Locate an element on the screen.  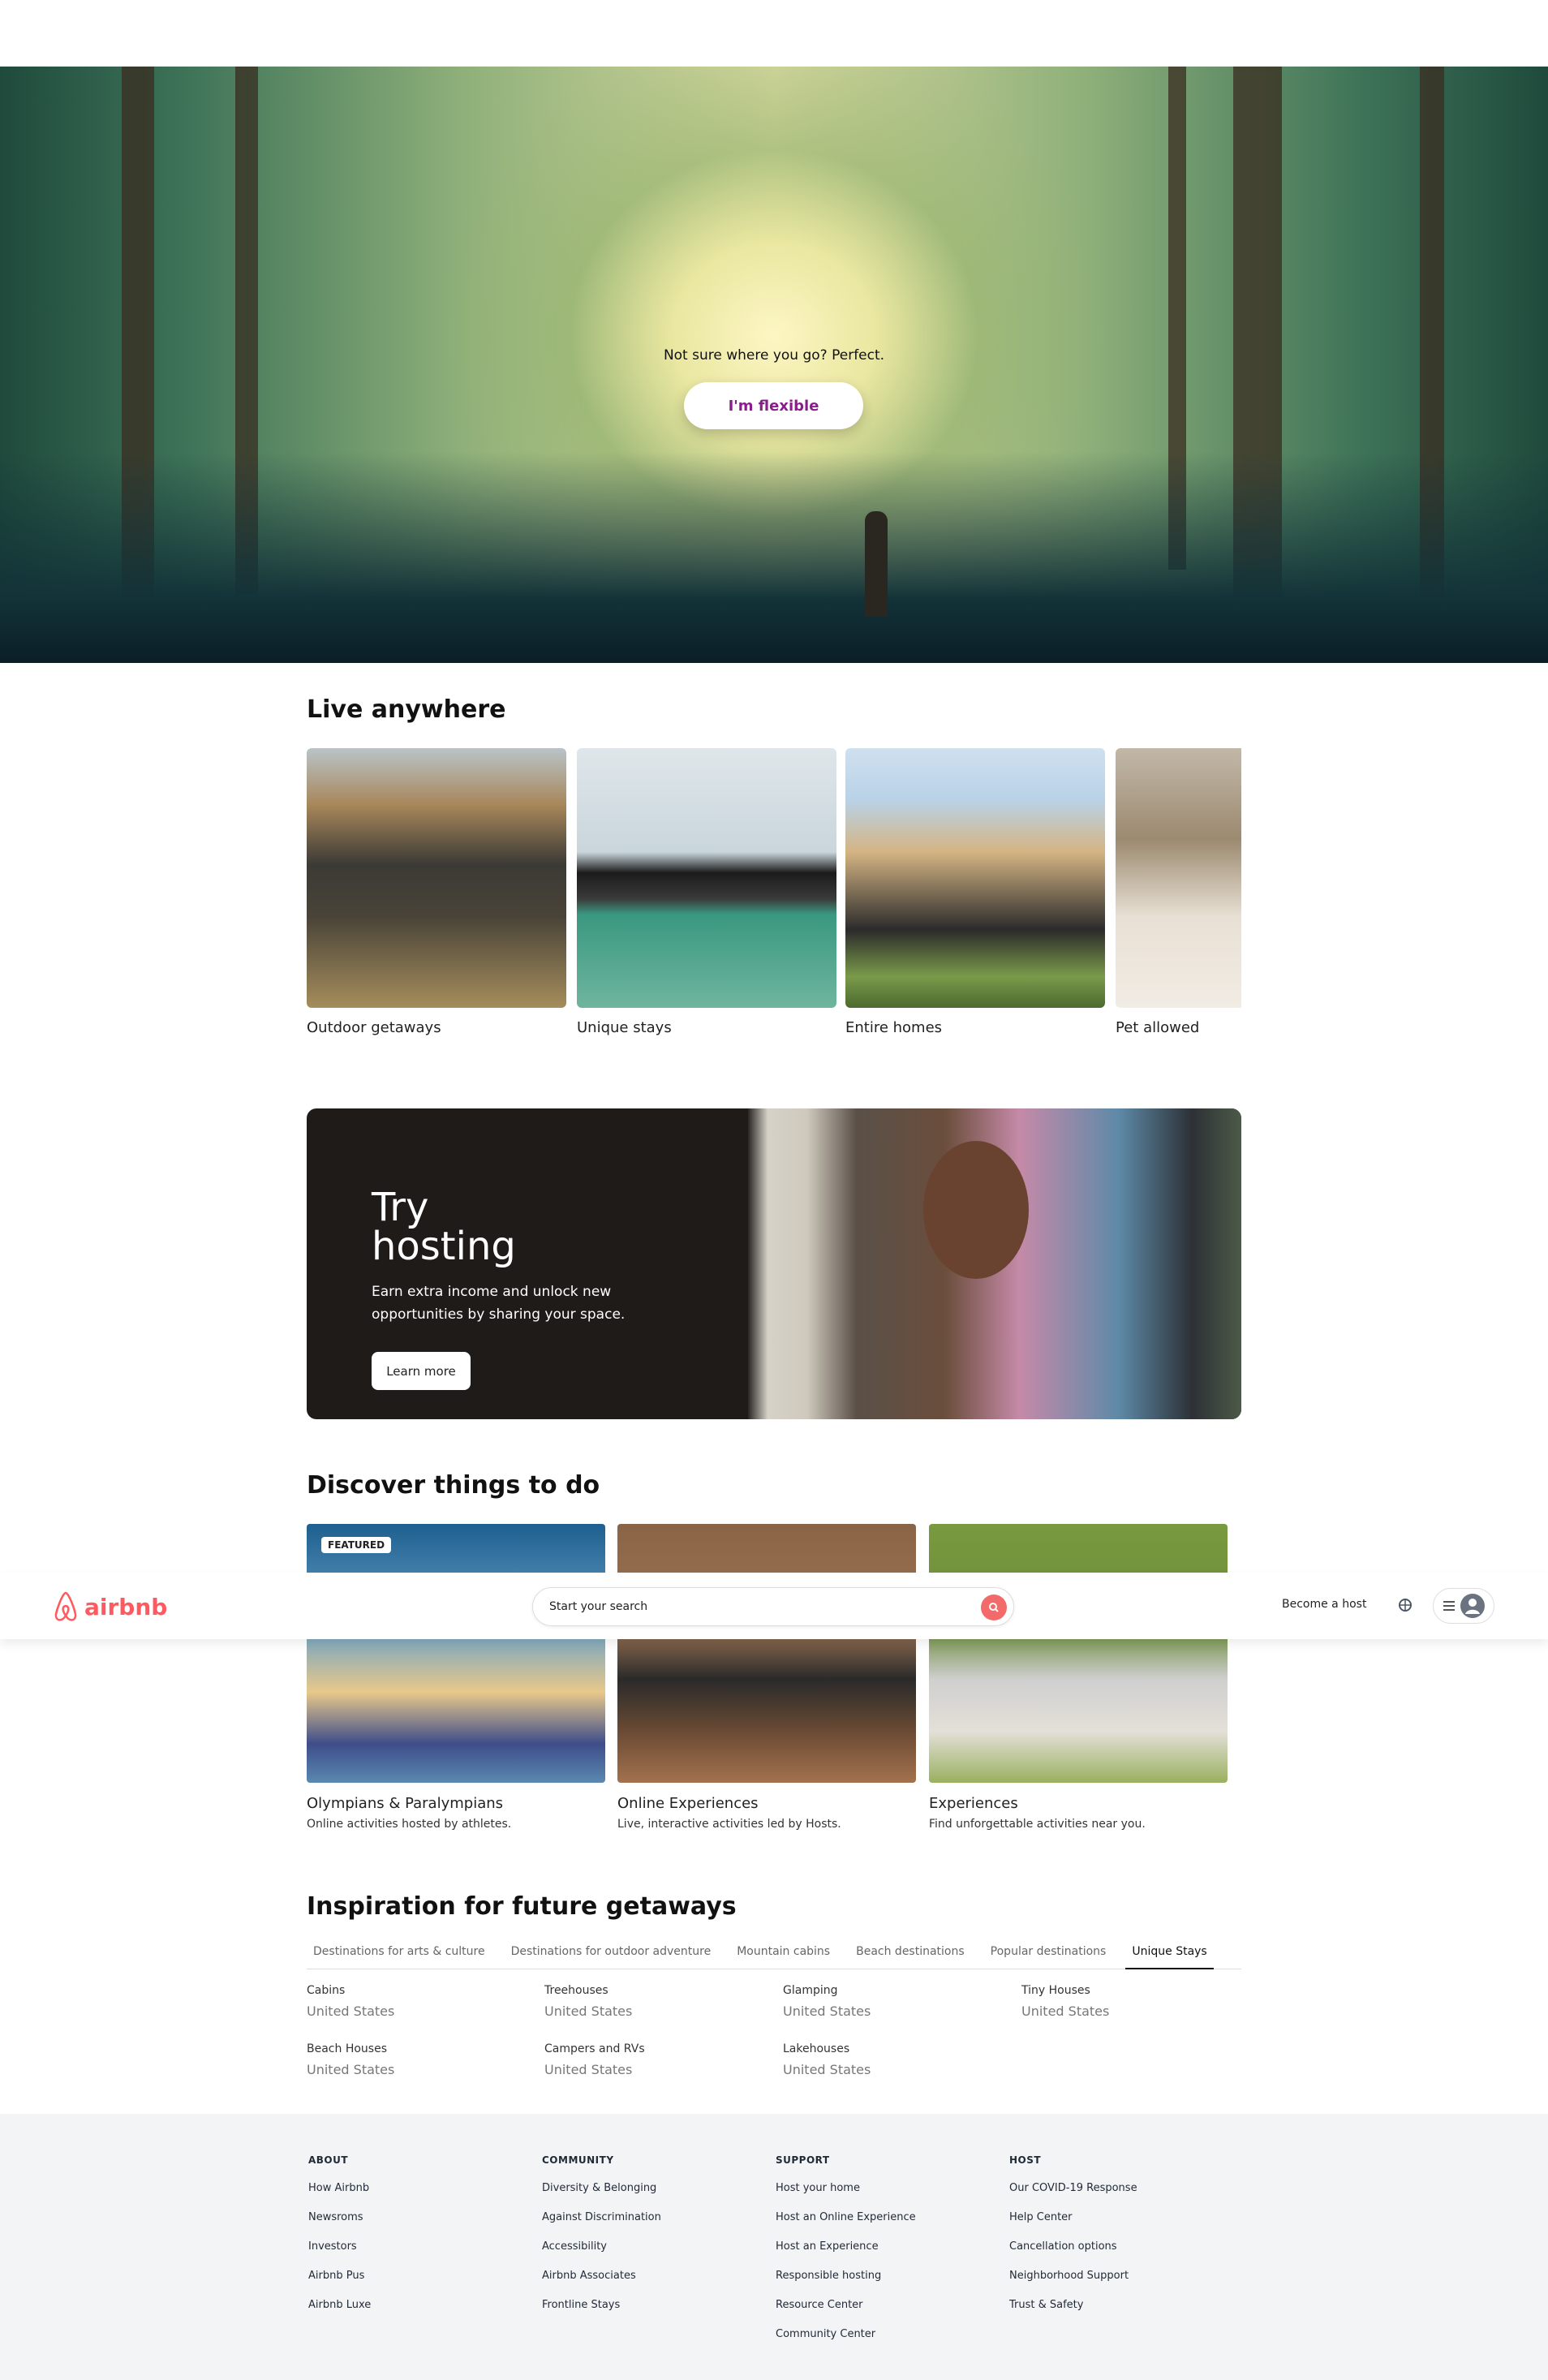
menu-icon is located at coordinates (1449, 1606).